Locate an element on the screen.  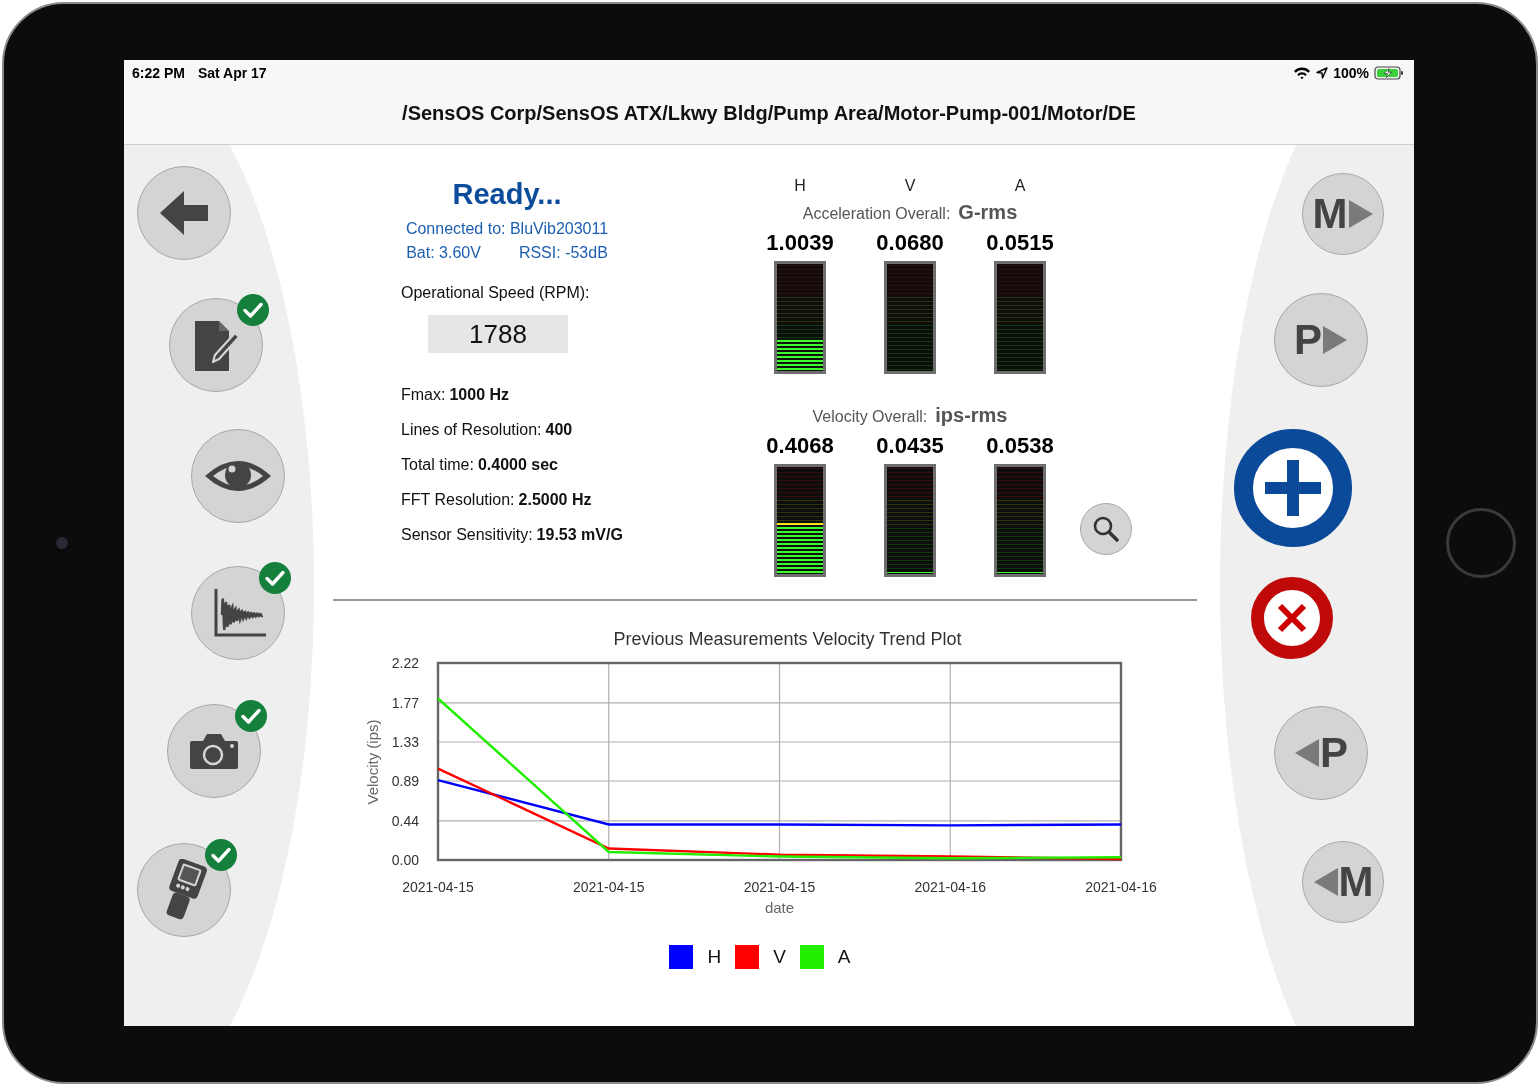
navigation-path-title: /SensOS Corp/SensOS ATX/Lkwy Bldg/Pump Area/Motor-Pump-001/Motor/DE is located at coordinates (769, 113).